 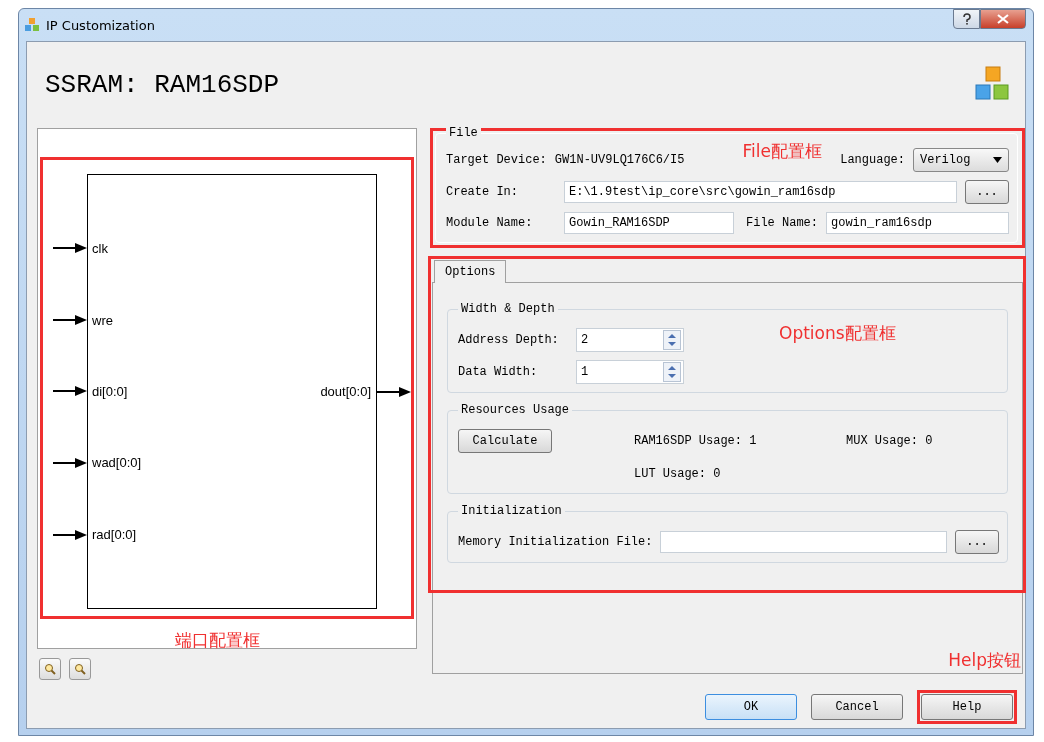 I want to click on annotation-label: 端口配置框, so click(x=217, y=640).